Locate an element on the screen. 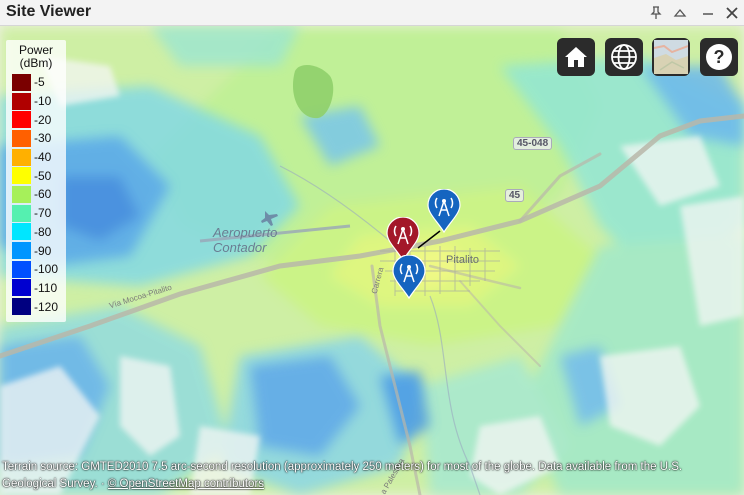  legend-label: -90 is located at coordinates (43, 250).